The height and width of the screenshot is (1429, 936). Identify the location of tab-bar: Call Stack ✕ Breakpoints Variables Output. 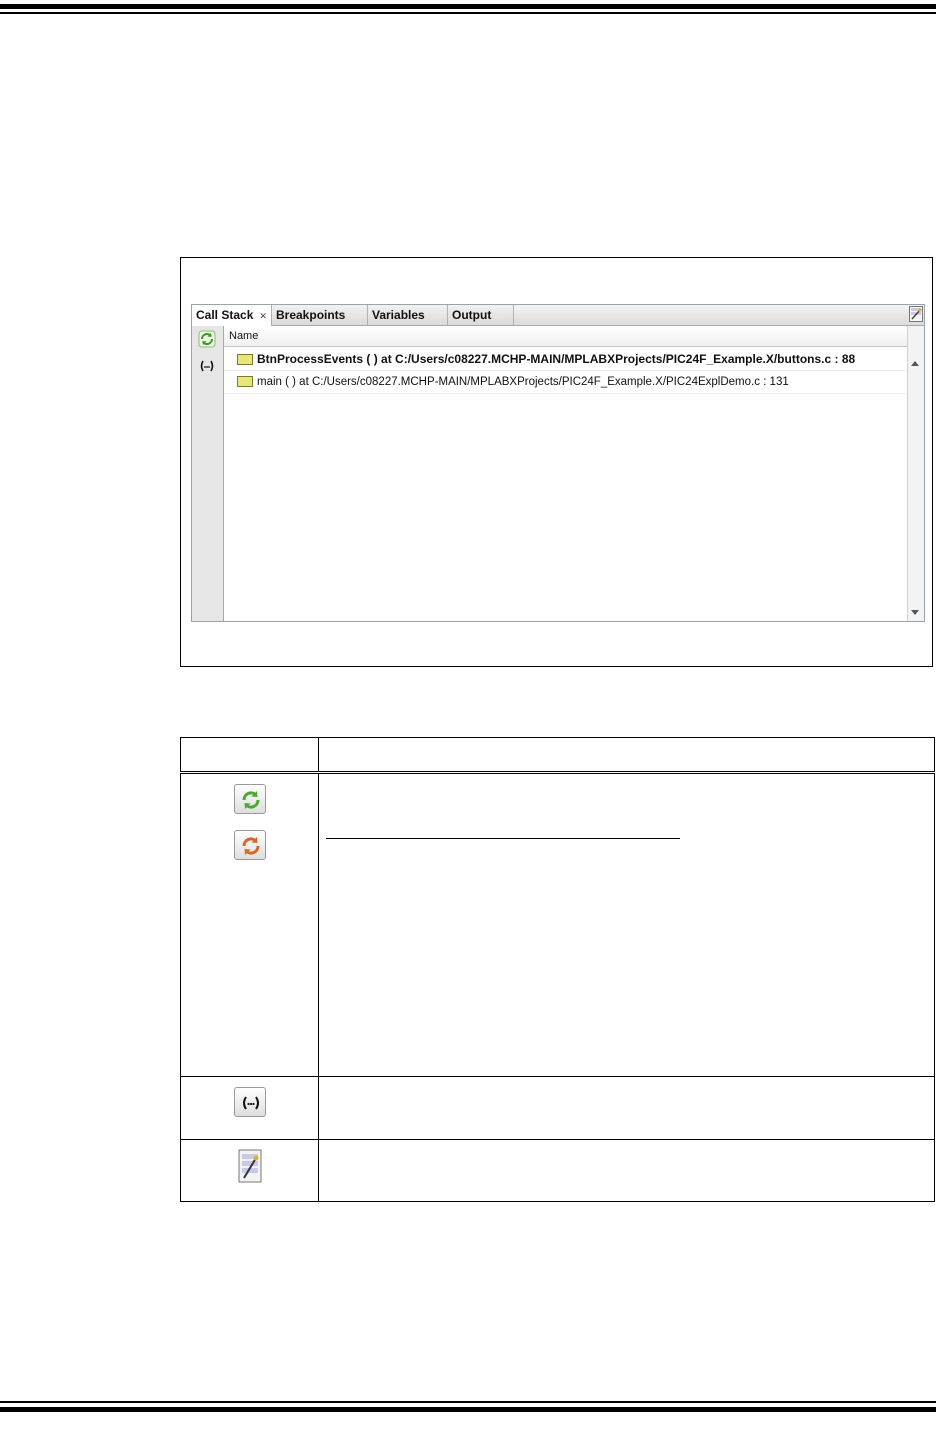
(558, 315).